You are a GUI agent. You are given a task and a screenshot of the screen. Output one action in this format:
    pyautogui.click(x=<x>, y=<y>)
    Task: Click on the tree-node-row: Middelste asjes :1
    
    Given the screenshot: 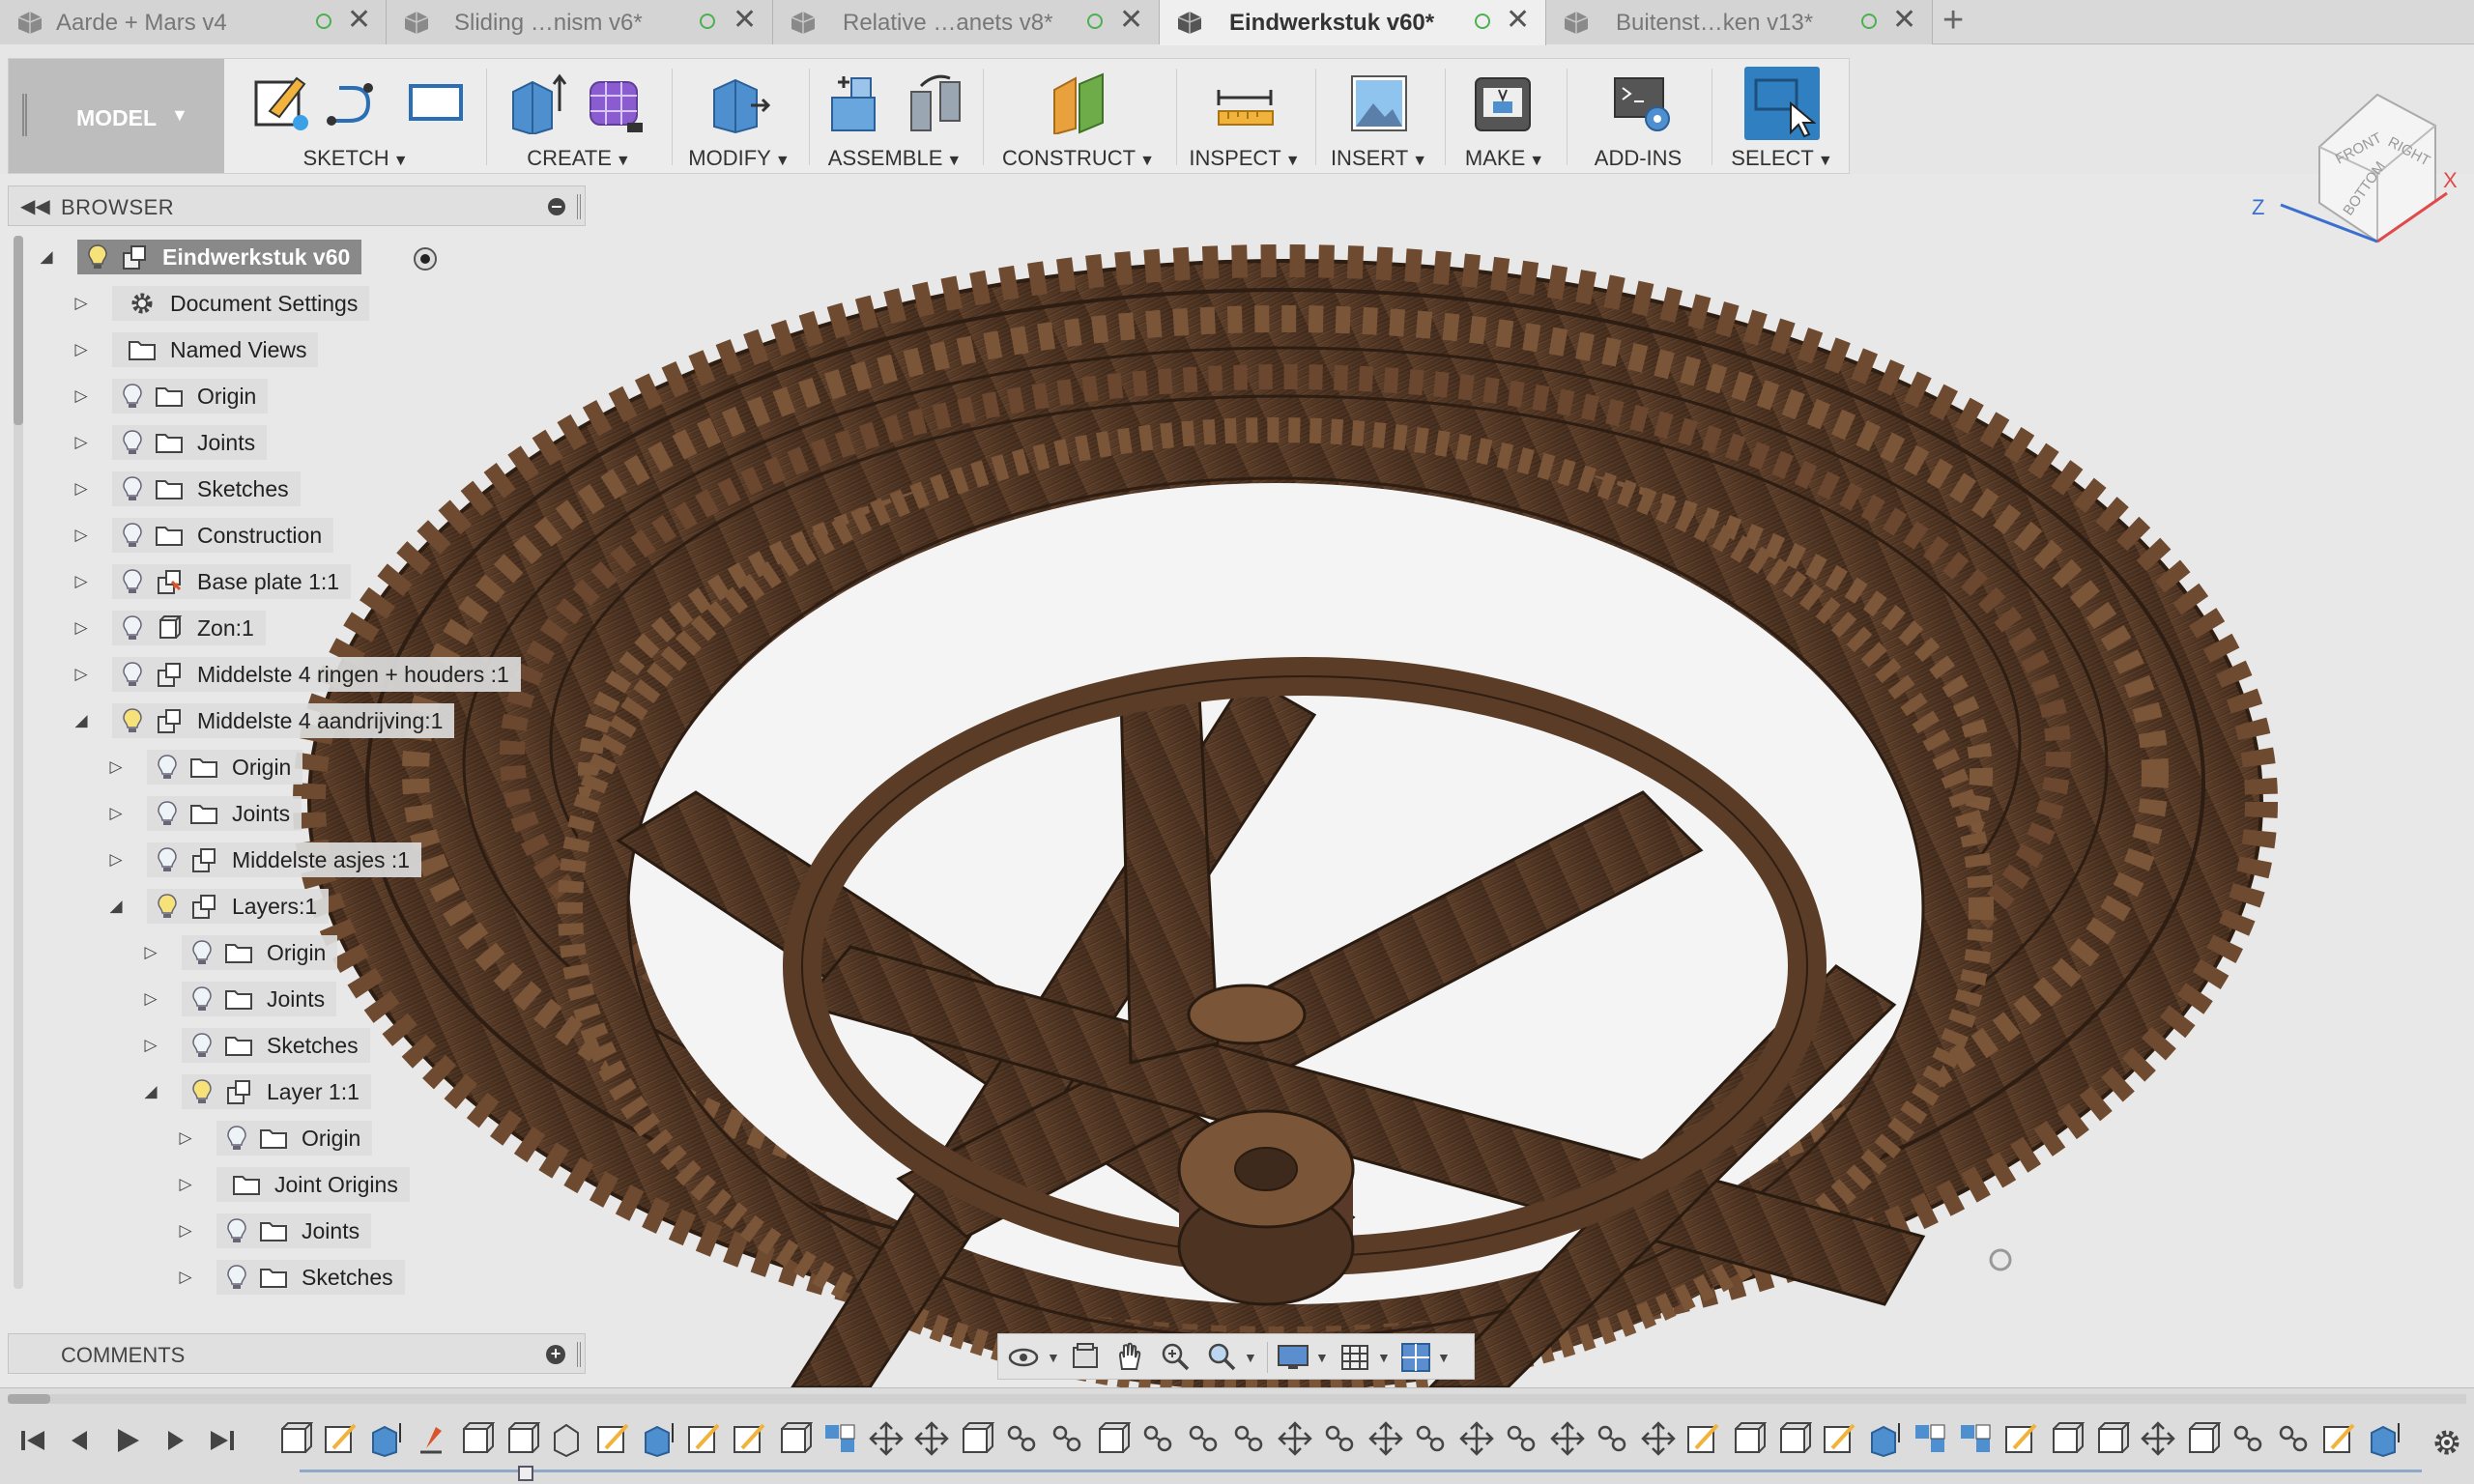 What is the action you would take?
    pyautogui.click(x=285, y=860)
    